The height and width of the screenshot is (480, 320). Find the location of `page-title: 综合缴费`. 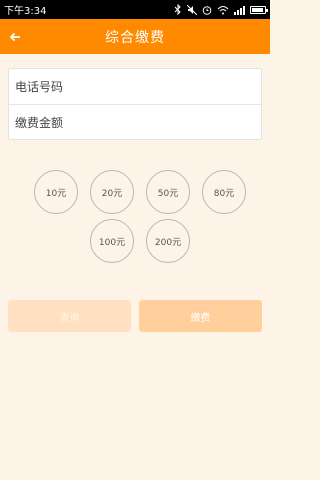

page-title: 综合缴费 is located at coordinates (135, 37).